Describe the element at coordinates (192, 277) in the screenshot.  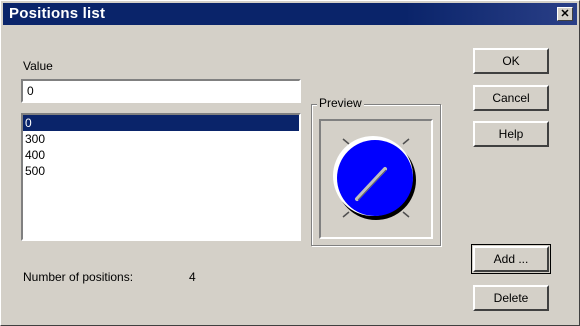
I see `positions-count-value: 4` at that location.